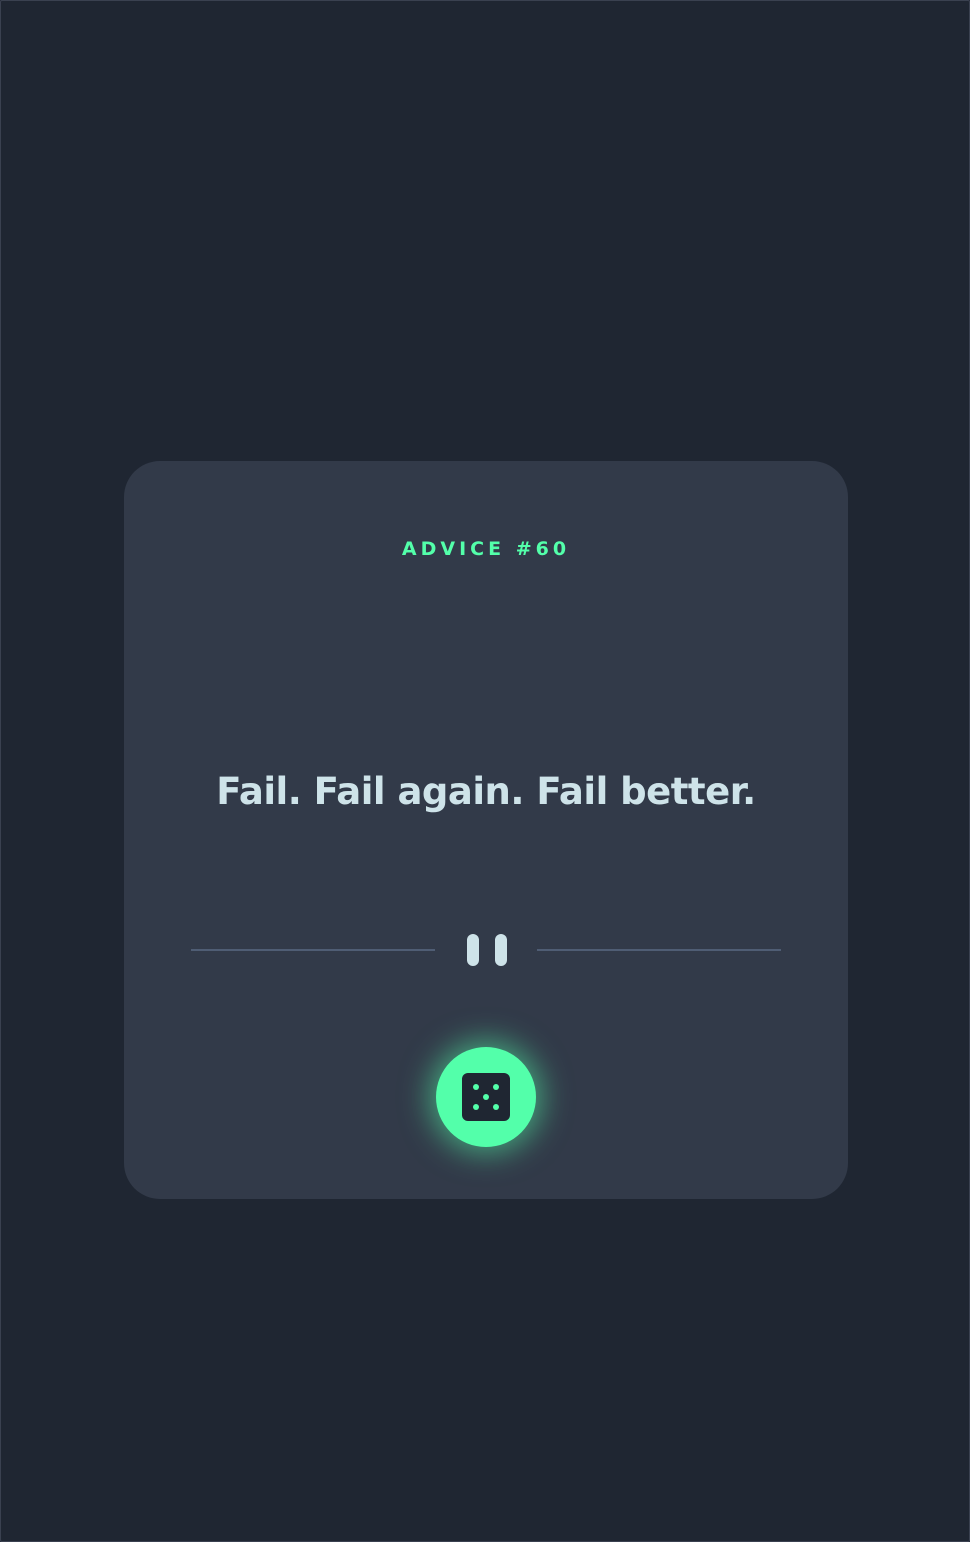 The height and width of the screenshot is (1542, 970). I want to click on divider-line-left, so click(313, 950).